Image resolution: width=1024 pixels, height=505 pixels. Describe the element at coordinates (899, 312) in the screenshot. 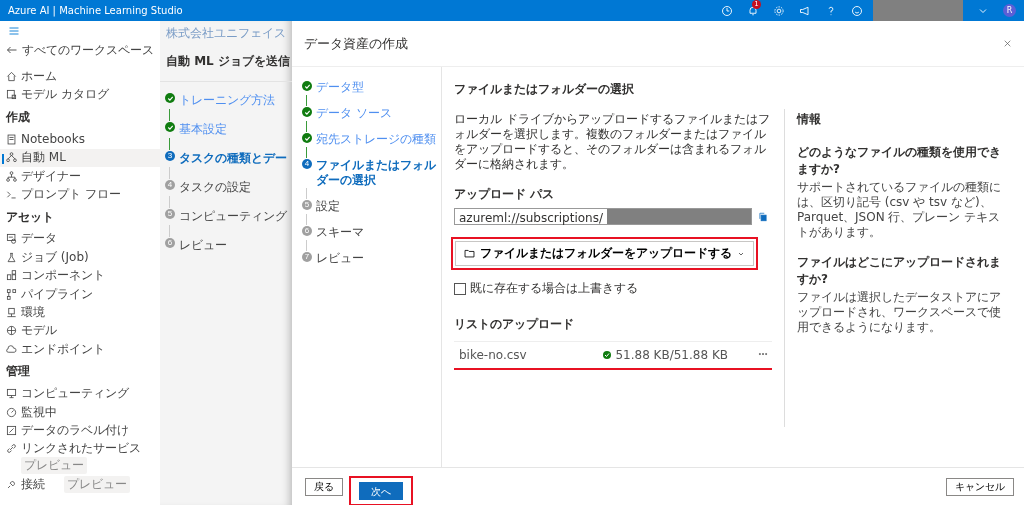

I see `faq-answer: ファイルは選択したデータストアにアップロードされ、ワークスペースで使用できるようになります。` at that location.